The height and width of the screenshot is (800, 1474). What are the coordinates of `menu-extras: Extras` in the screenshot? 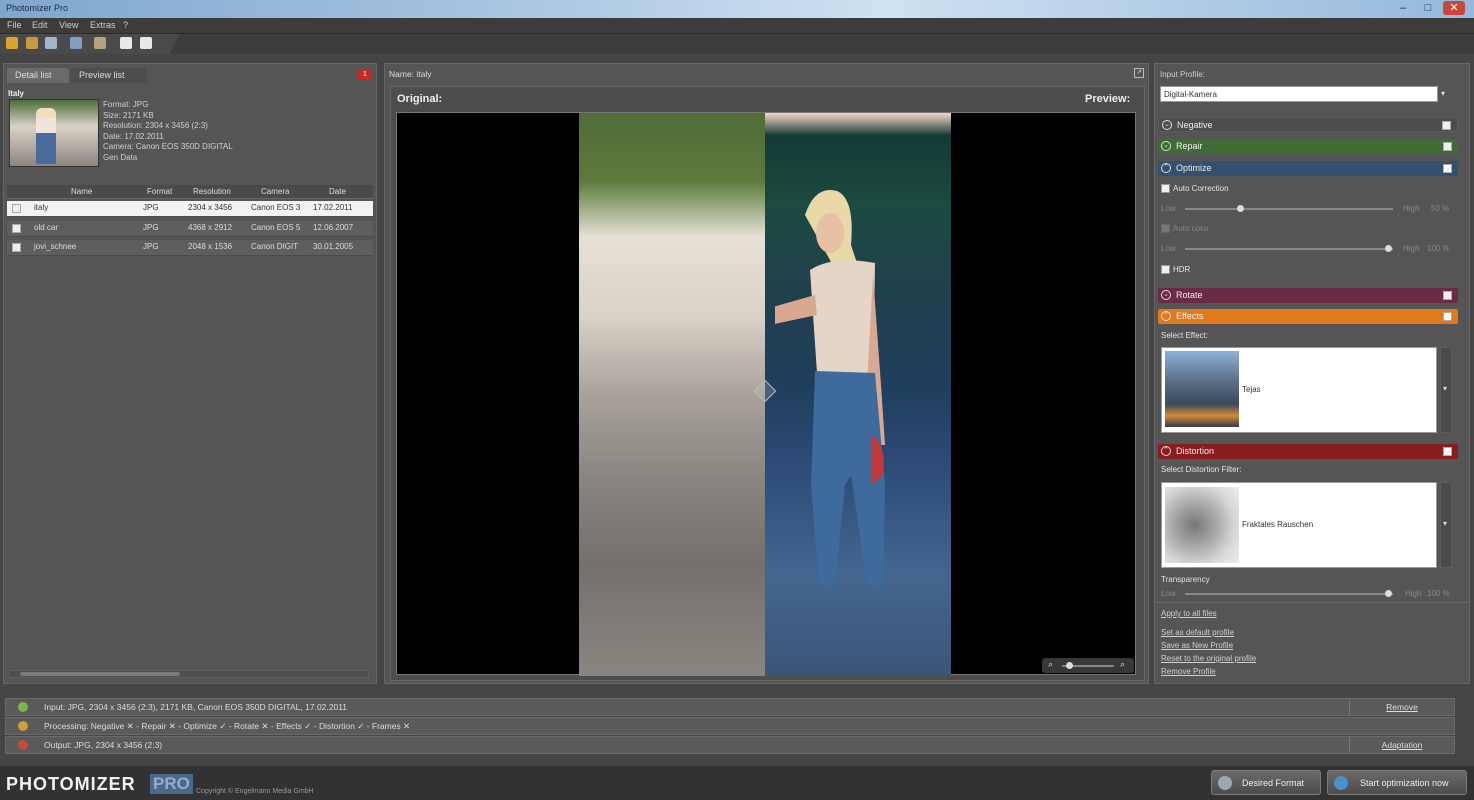 It's located at (103, 25).